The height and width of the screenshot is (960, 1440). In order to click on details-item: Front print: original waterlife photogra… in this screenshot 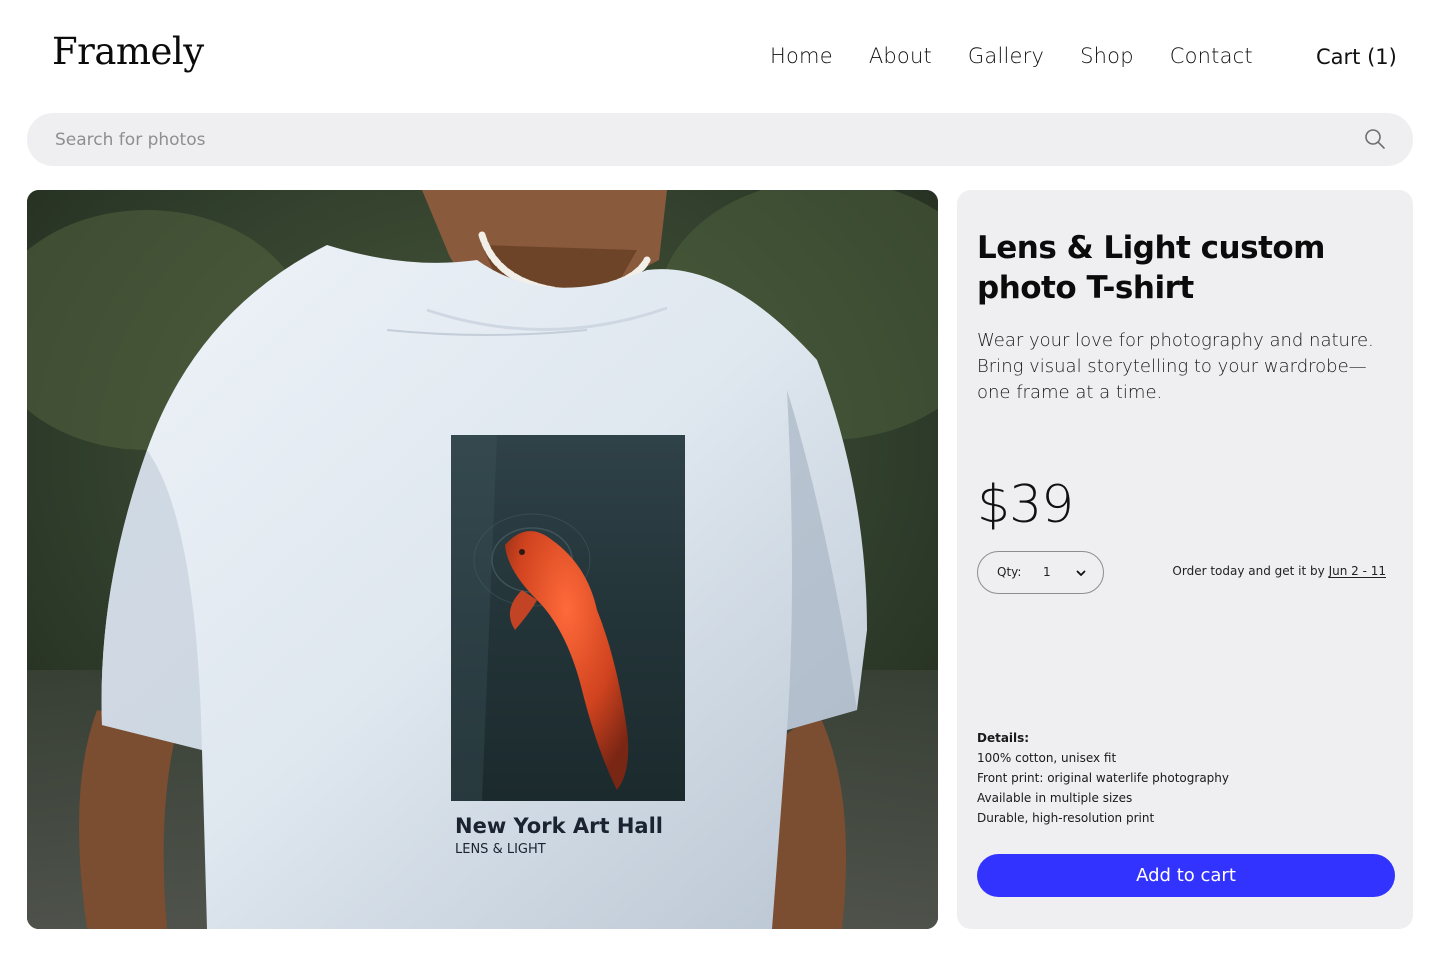, I will do `click(1103, 778)`.